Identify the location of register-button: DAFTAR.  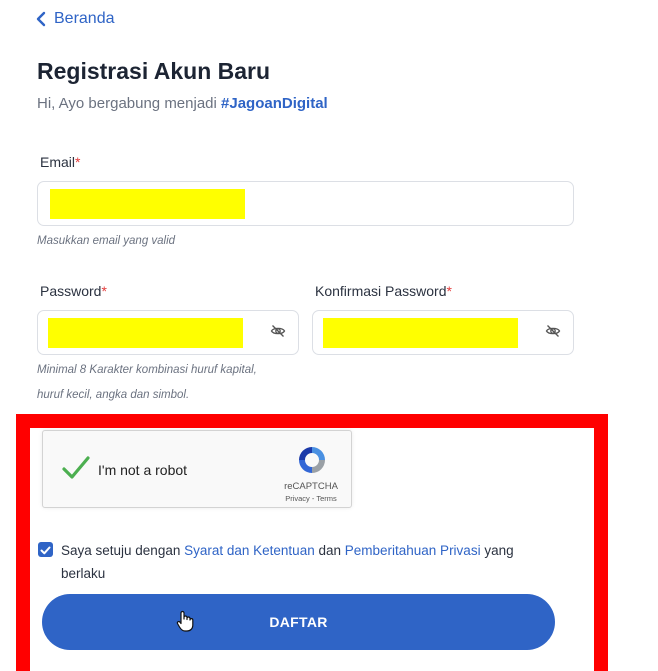
(298, 622).